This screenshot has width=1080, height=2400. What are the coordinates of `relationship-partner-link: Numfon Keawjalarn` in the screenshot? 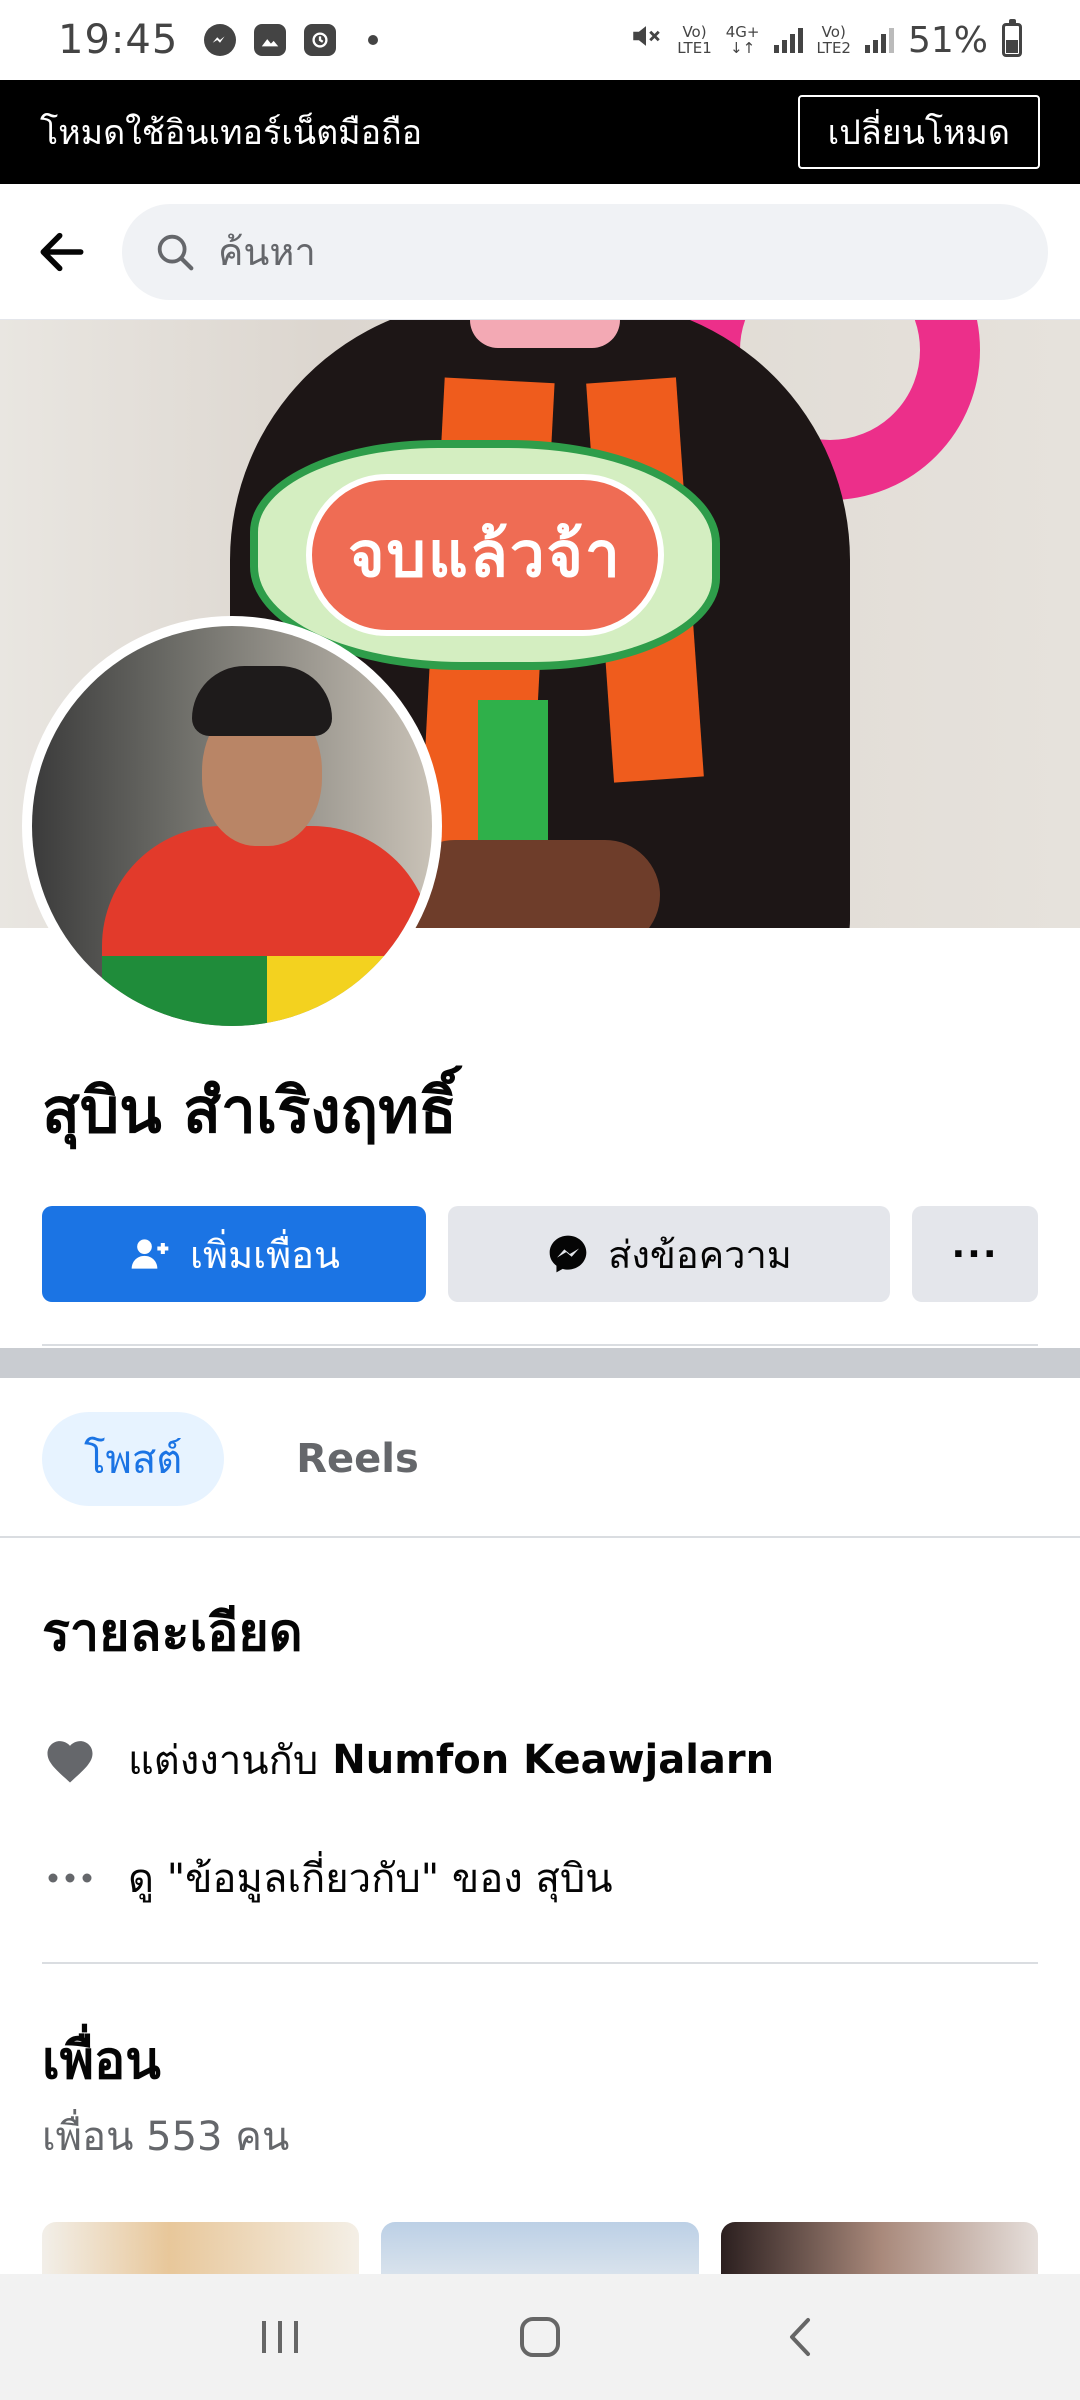 It's located at (553, 1760).